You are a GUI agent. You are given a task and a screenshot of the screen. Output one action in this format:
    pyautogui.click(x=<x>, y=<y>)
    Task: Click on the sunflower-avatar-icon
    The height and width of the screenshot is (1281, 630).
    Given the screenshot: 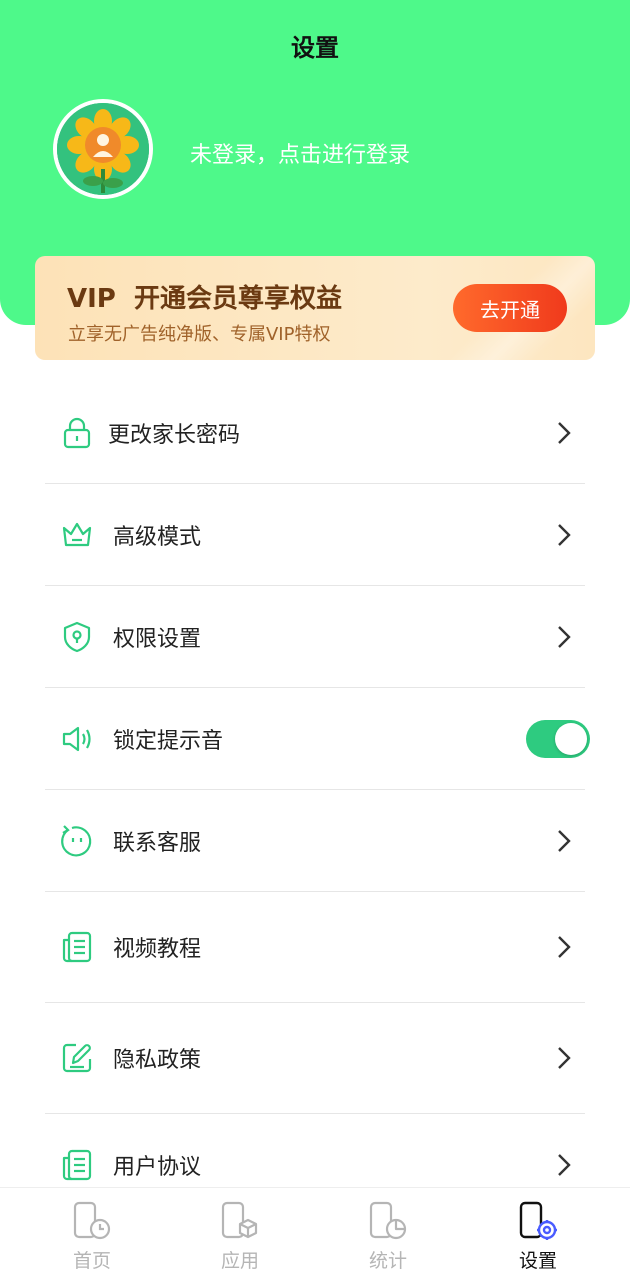 What is the action you would take?
    pyautogui.click(x=103, y=149)
    